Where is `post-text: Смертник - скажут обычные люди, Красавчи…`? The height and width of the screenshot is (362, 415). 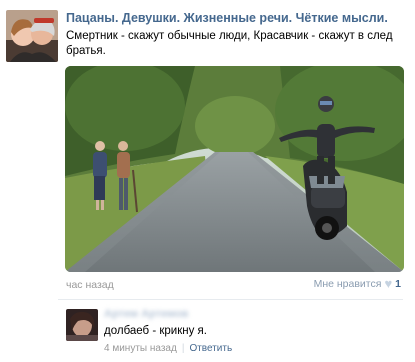
post-text: Смертник - скажут обычные люди, Красавчи… is located at coordinates (229, 43).